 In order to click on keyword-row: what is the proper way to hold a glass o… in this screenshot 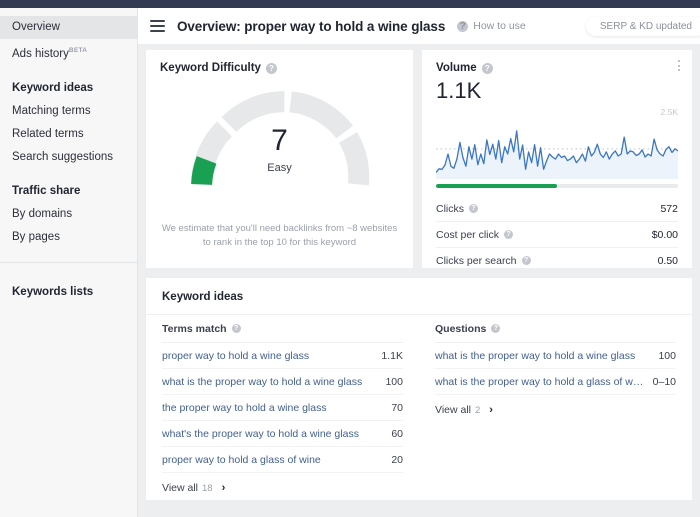, I will do `click(555, 382)`.